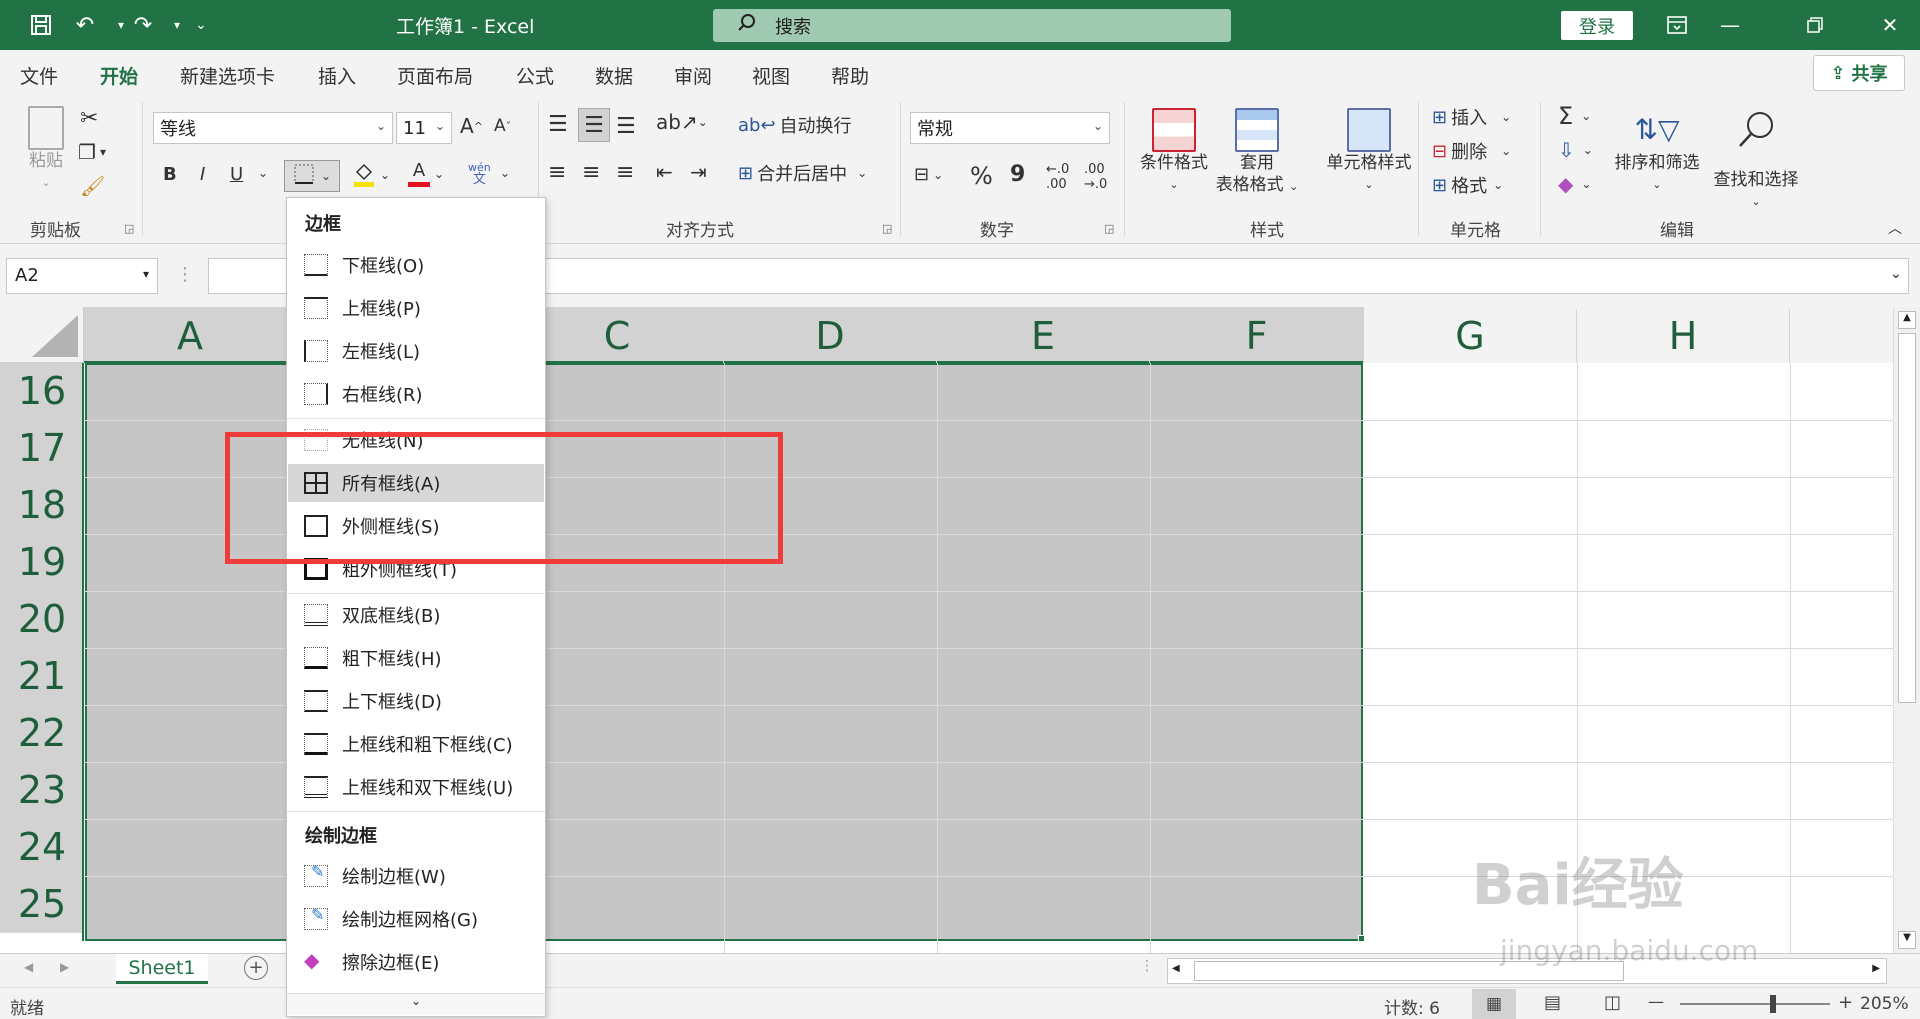 This screenshot has height=1019, width=1920. Describe the element at coordinates (1494, 1004) in the screenshot. I see `normal-view-icon: ▦` at that location.